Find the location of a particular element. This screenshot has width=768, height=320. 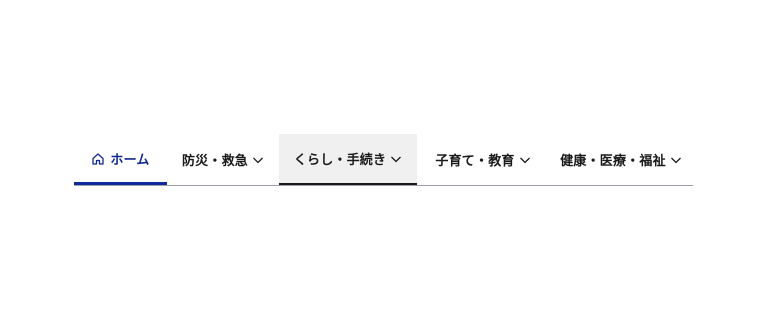

nav-item-disaster-emergency-label: 防災・救急 is located at coordinates (214, 161).